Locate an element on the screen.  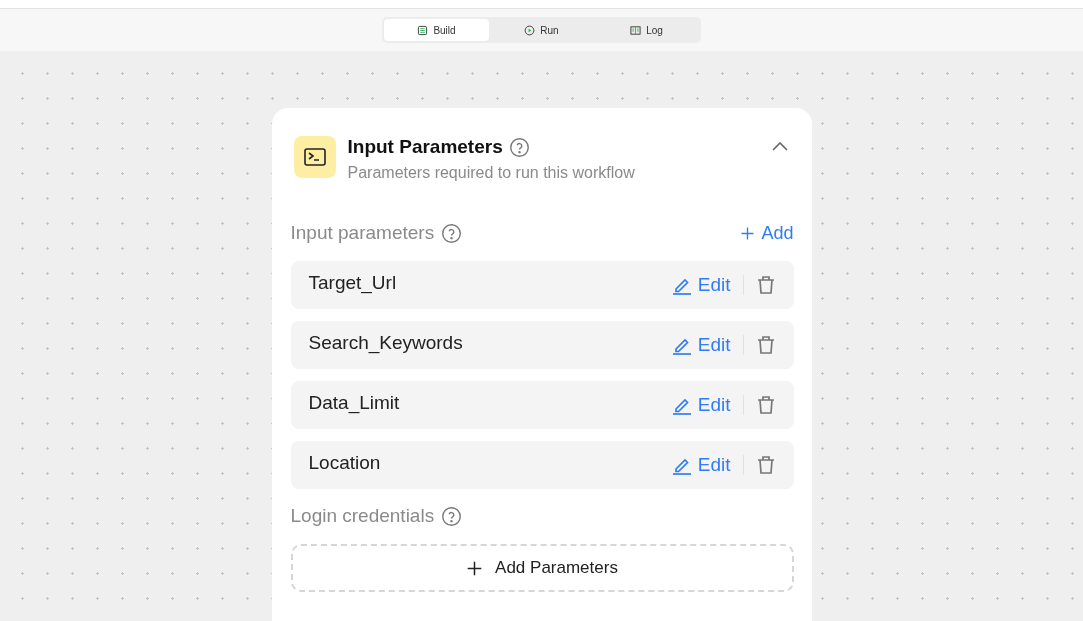
card-subtitle: Parameters required to run this workflow is located at coordinates (491, 173).